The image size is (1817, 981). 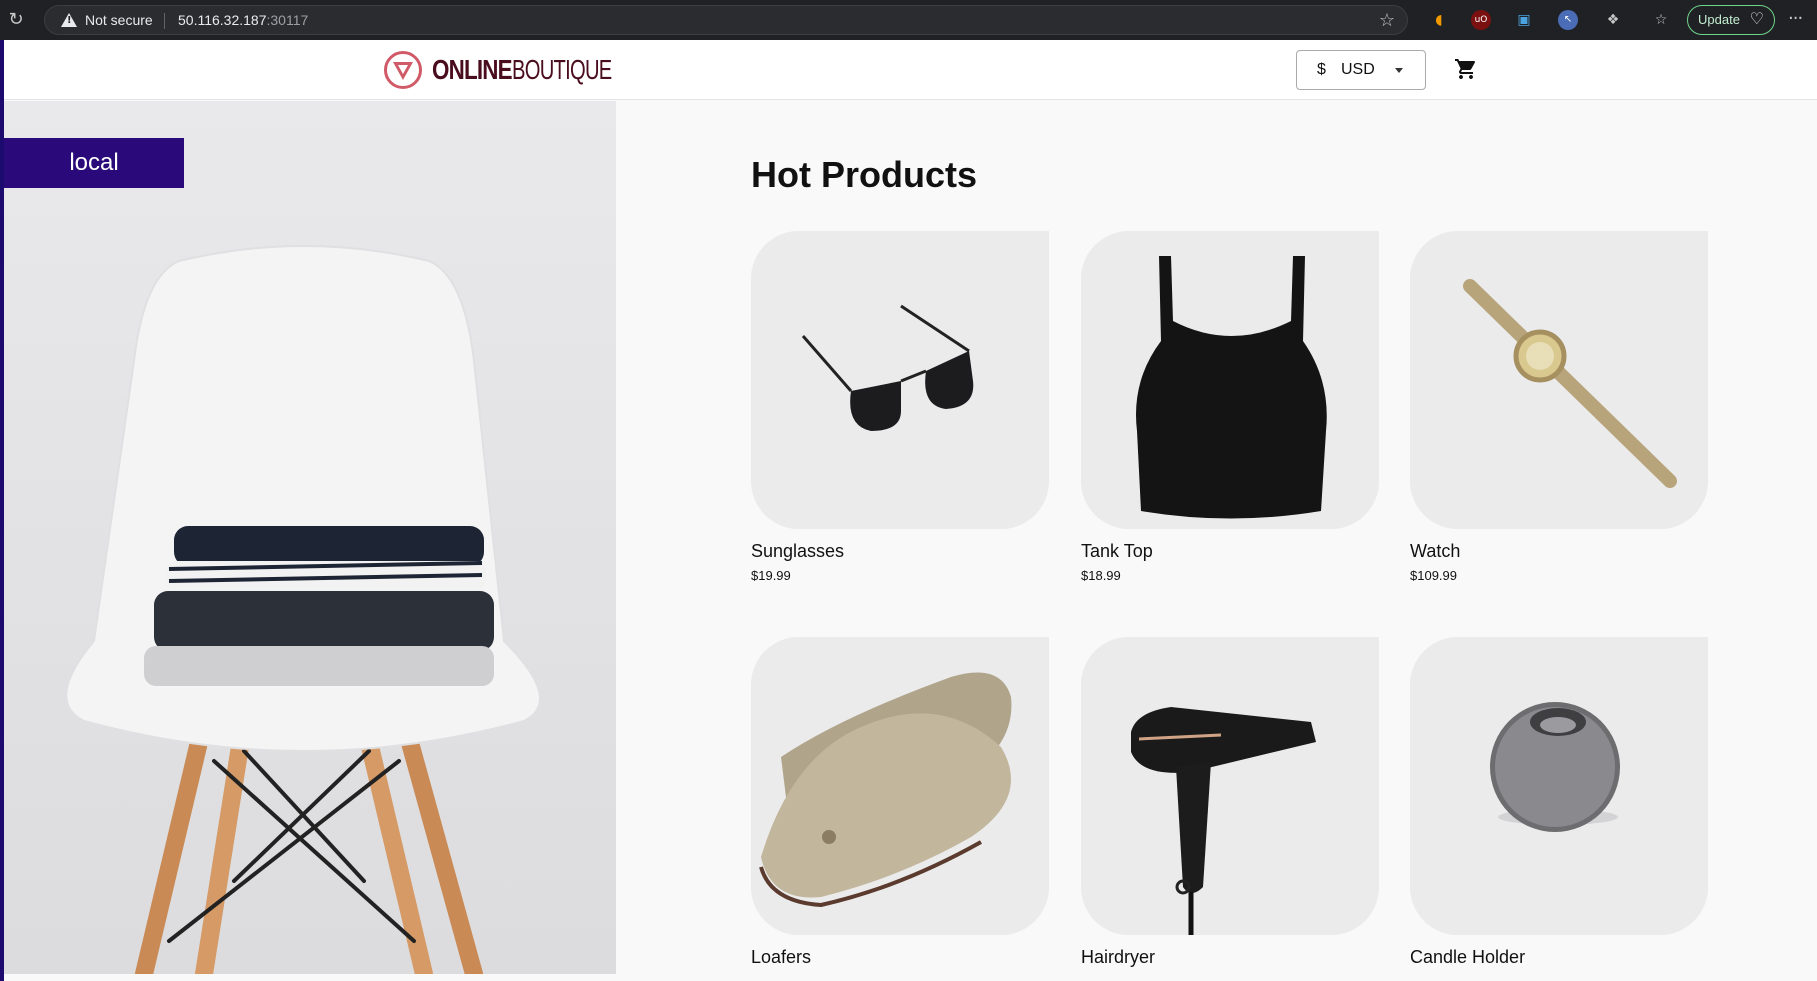 What do you see at coordinates (1321, 69) in the screenshot?
I see `currency-symbol: $` at bounding box center [1321, 69].